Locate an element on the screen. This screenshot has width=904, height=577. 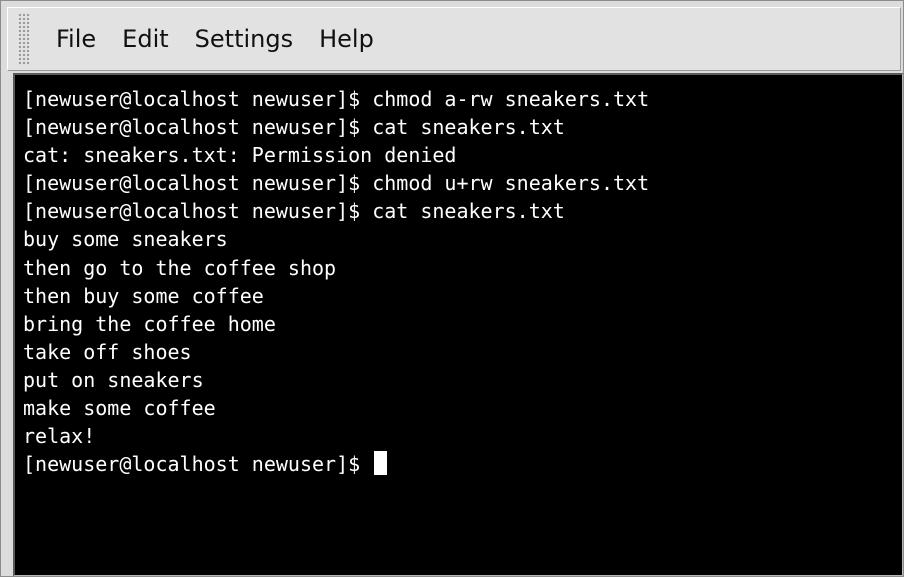
menu-settings: Settings is located at coordinates (244, 39).